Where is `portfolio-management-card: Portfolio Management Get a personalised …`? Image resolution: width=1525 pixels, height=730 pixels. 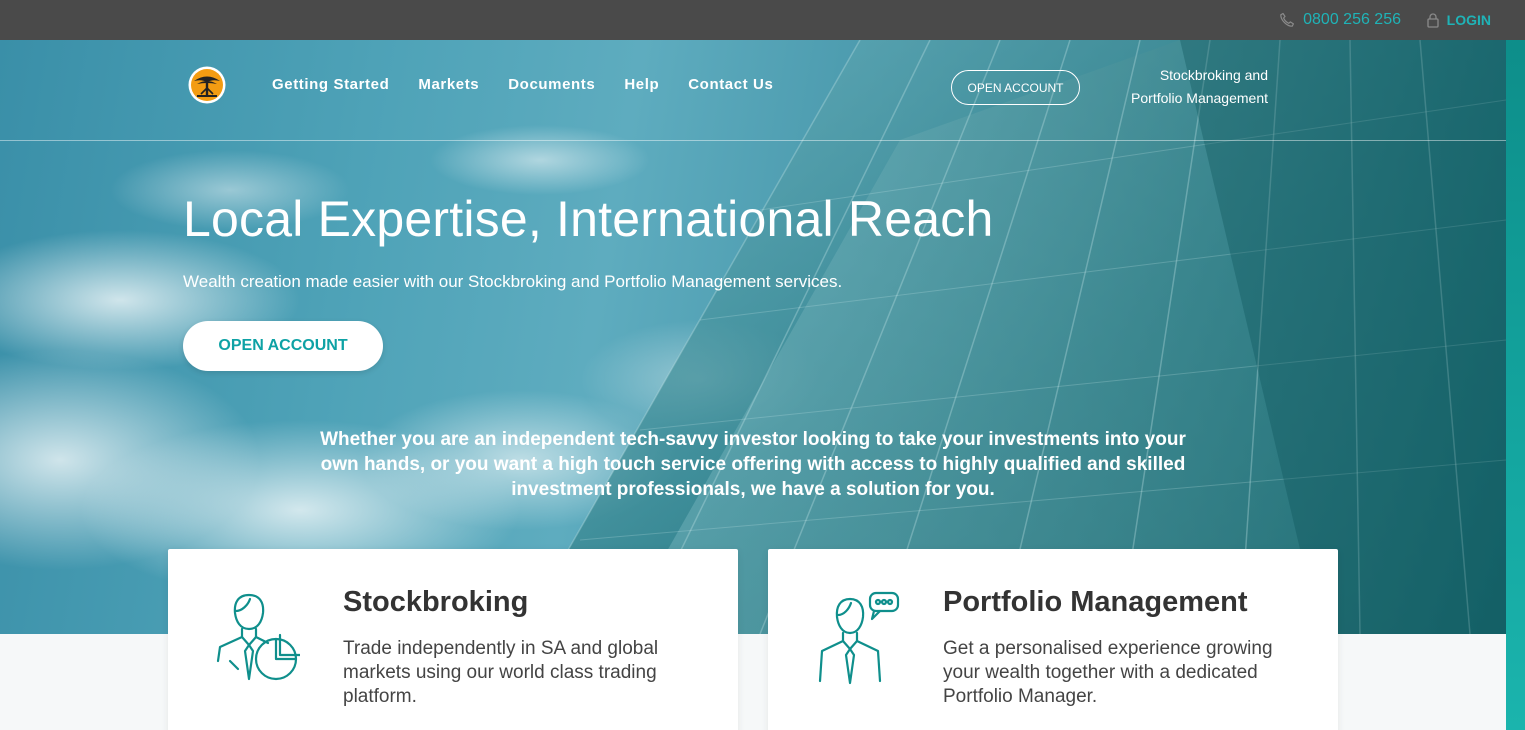 portfolio-management-card: Portfolio Management Get a personalised … is located at coordinates (1053, 639).